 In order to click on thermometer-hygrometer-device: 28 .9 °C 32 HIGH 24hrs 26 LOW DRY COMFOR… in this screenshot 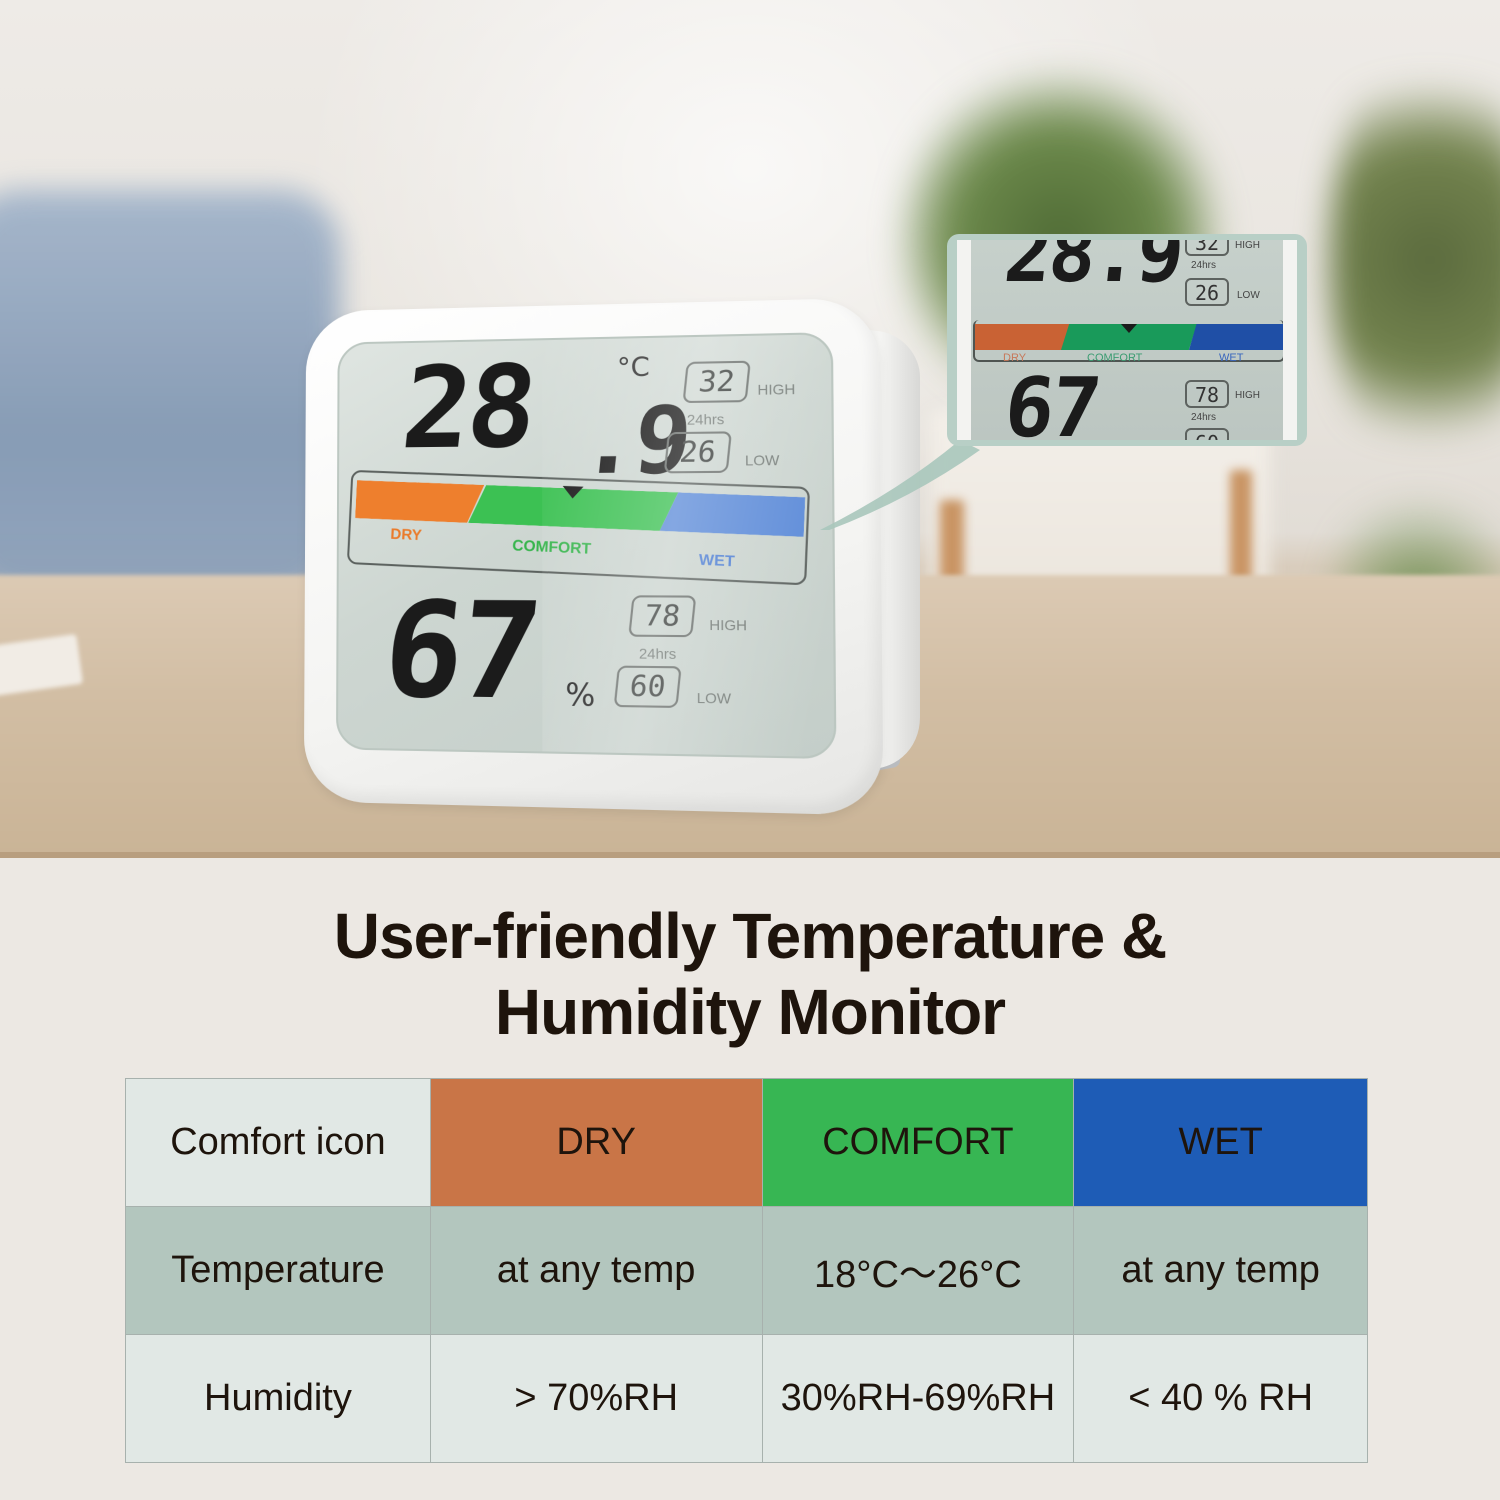, I will do `click(593, 556)`.